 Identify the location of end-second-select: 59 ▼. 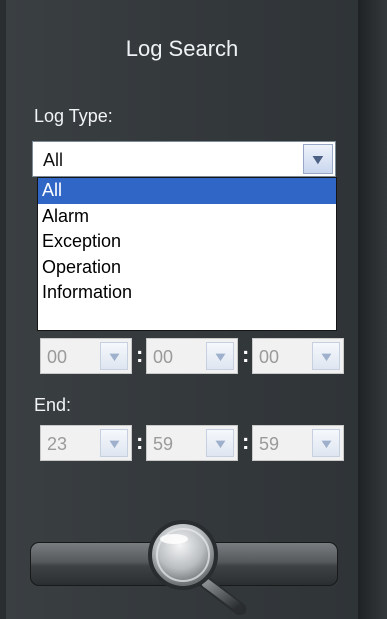
(298, 443).